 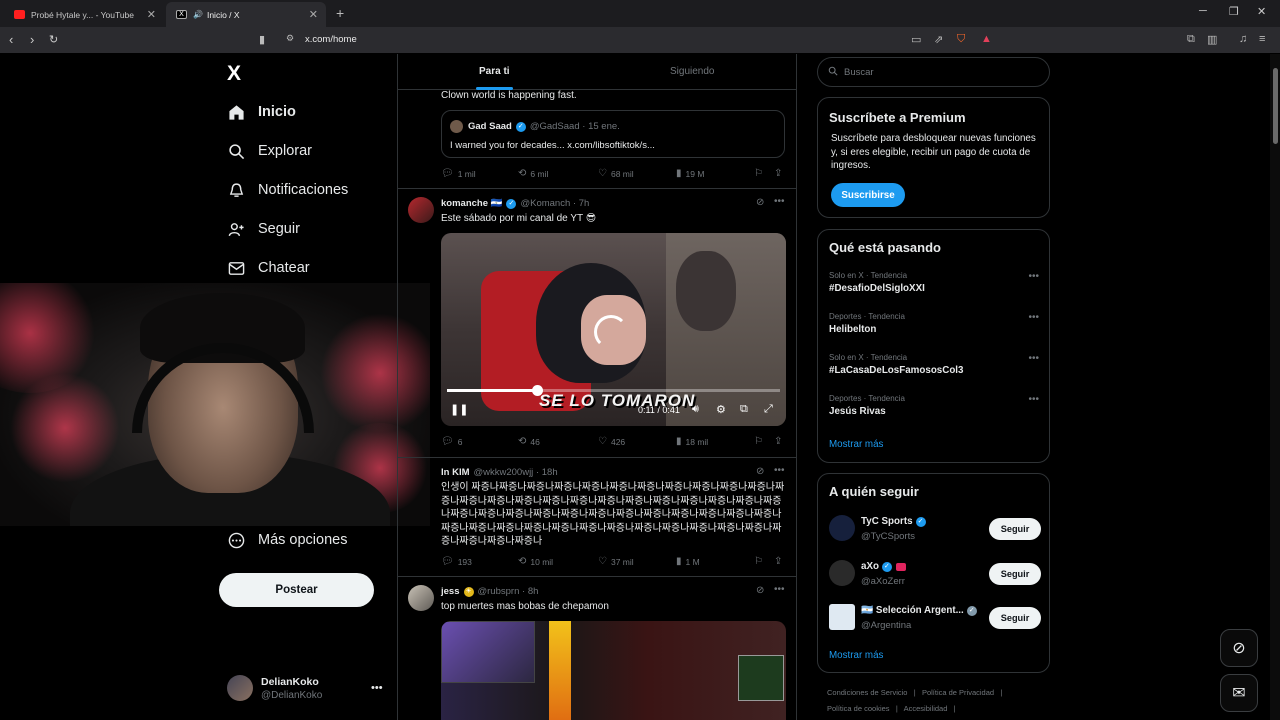 I want to click on sidebar-item-seguir: Seguir, so click(x=263, y=229).